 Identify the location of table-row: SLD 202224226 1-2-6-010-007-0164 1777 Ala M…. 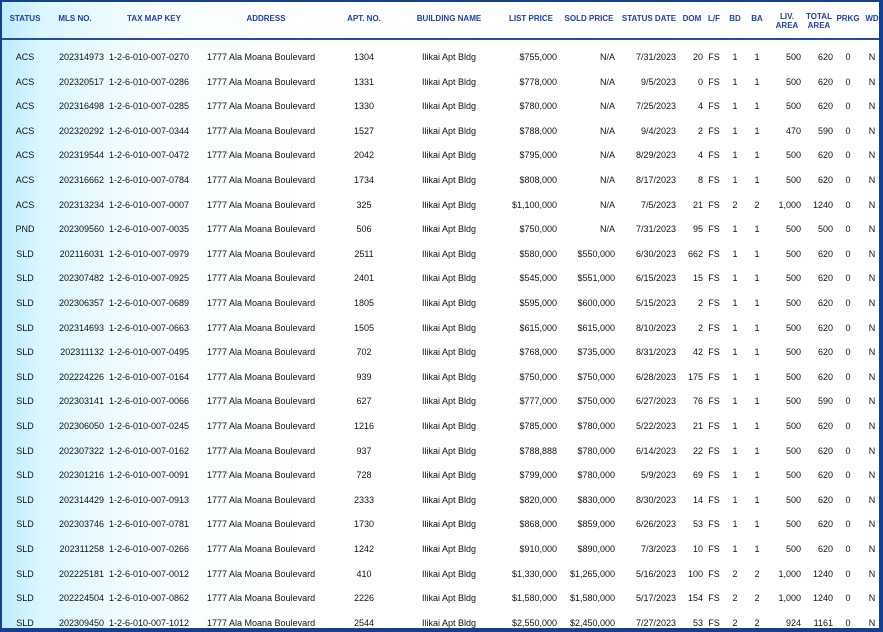
(440, 377).